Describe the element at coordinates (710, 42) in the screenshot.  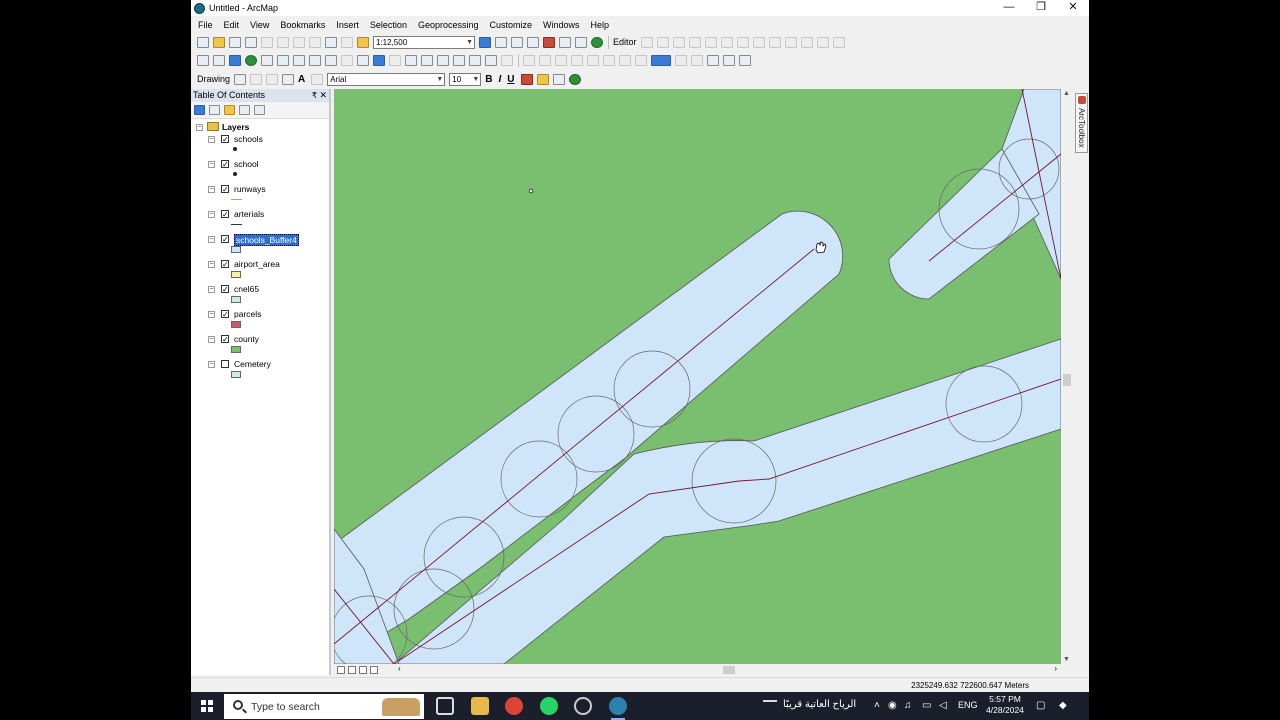
I see `trace-icon` at that location.